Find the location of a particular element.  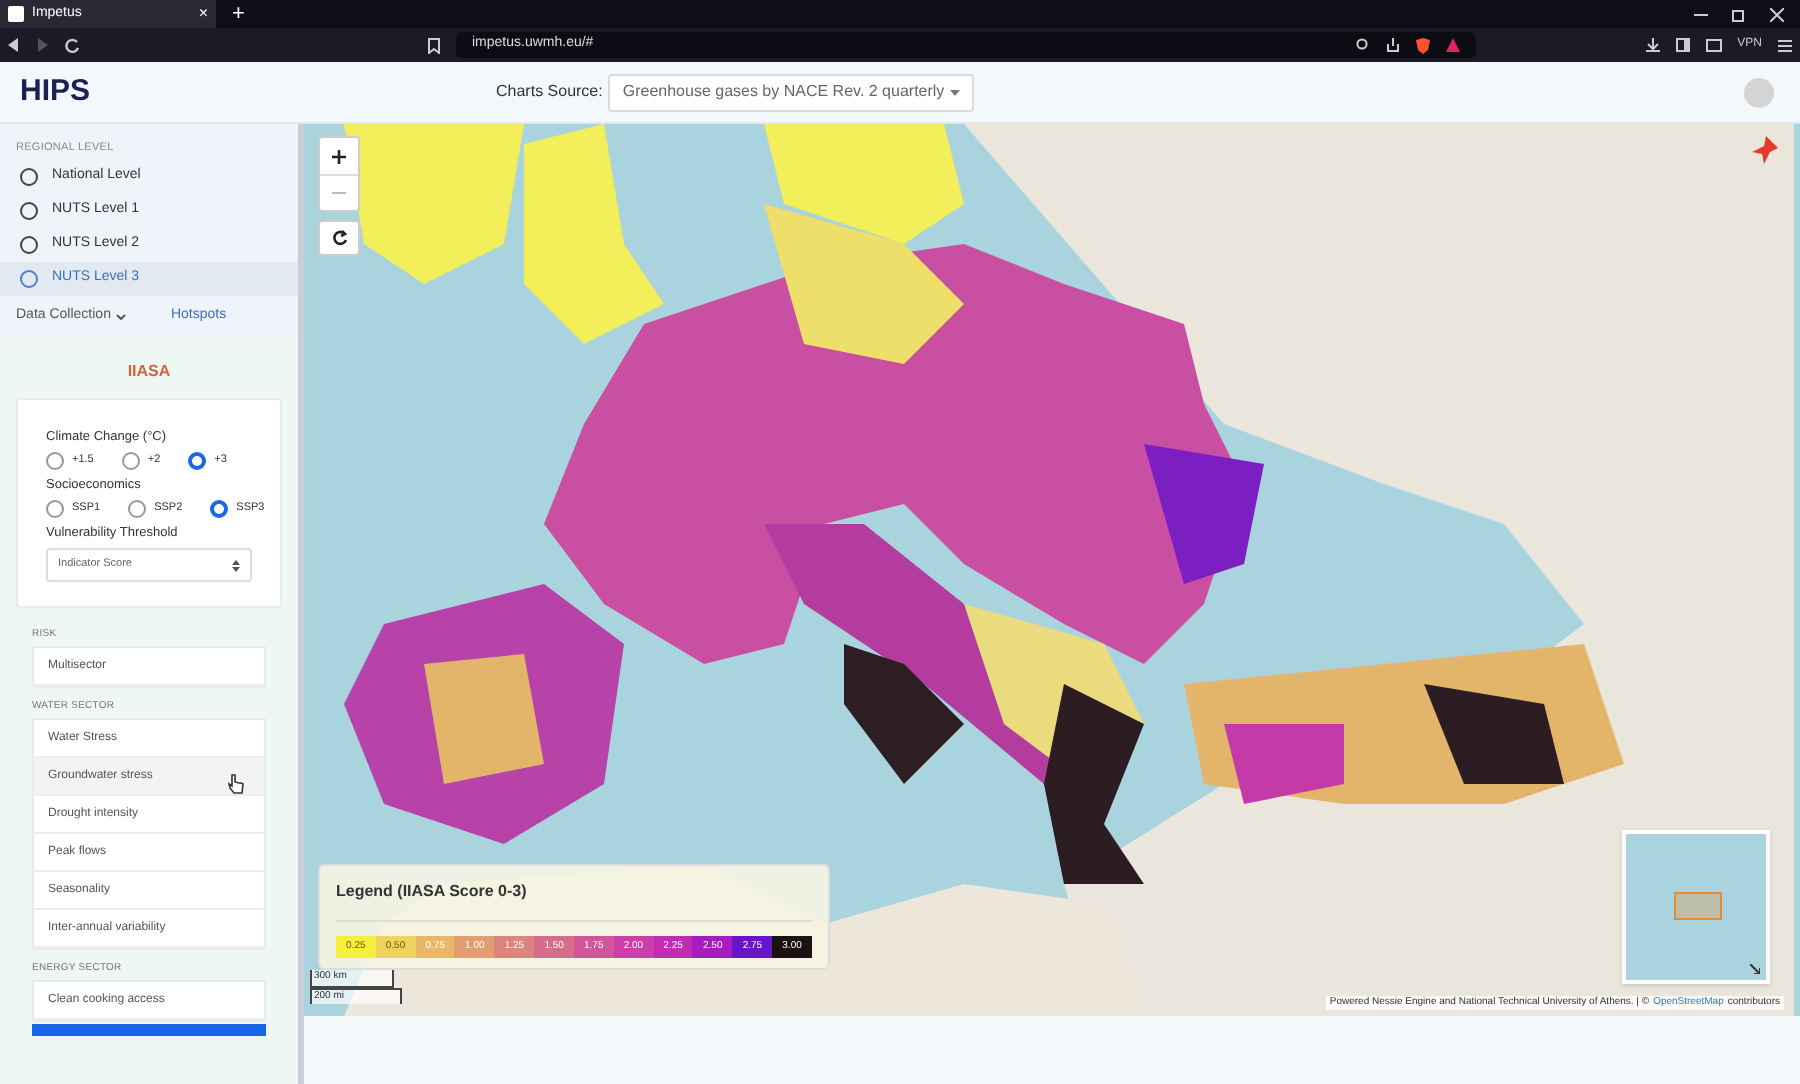

minus-icon is located at coordinates (339, 193).